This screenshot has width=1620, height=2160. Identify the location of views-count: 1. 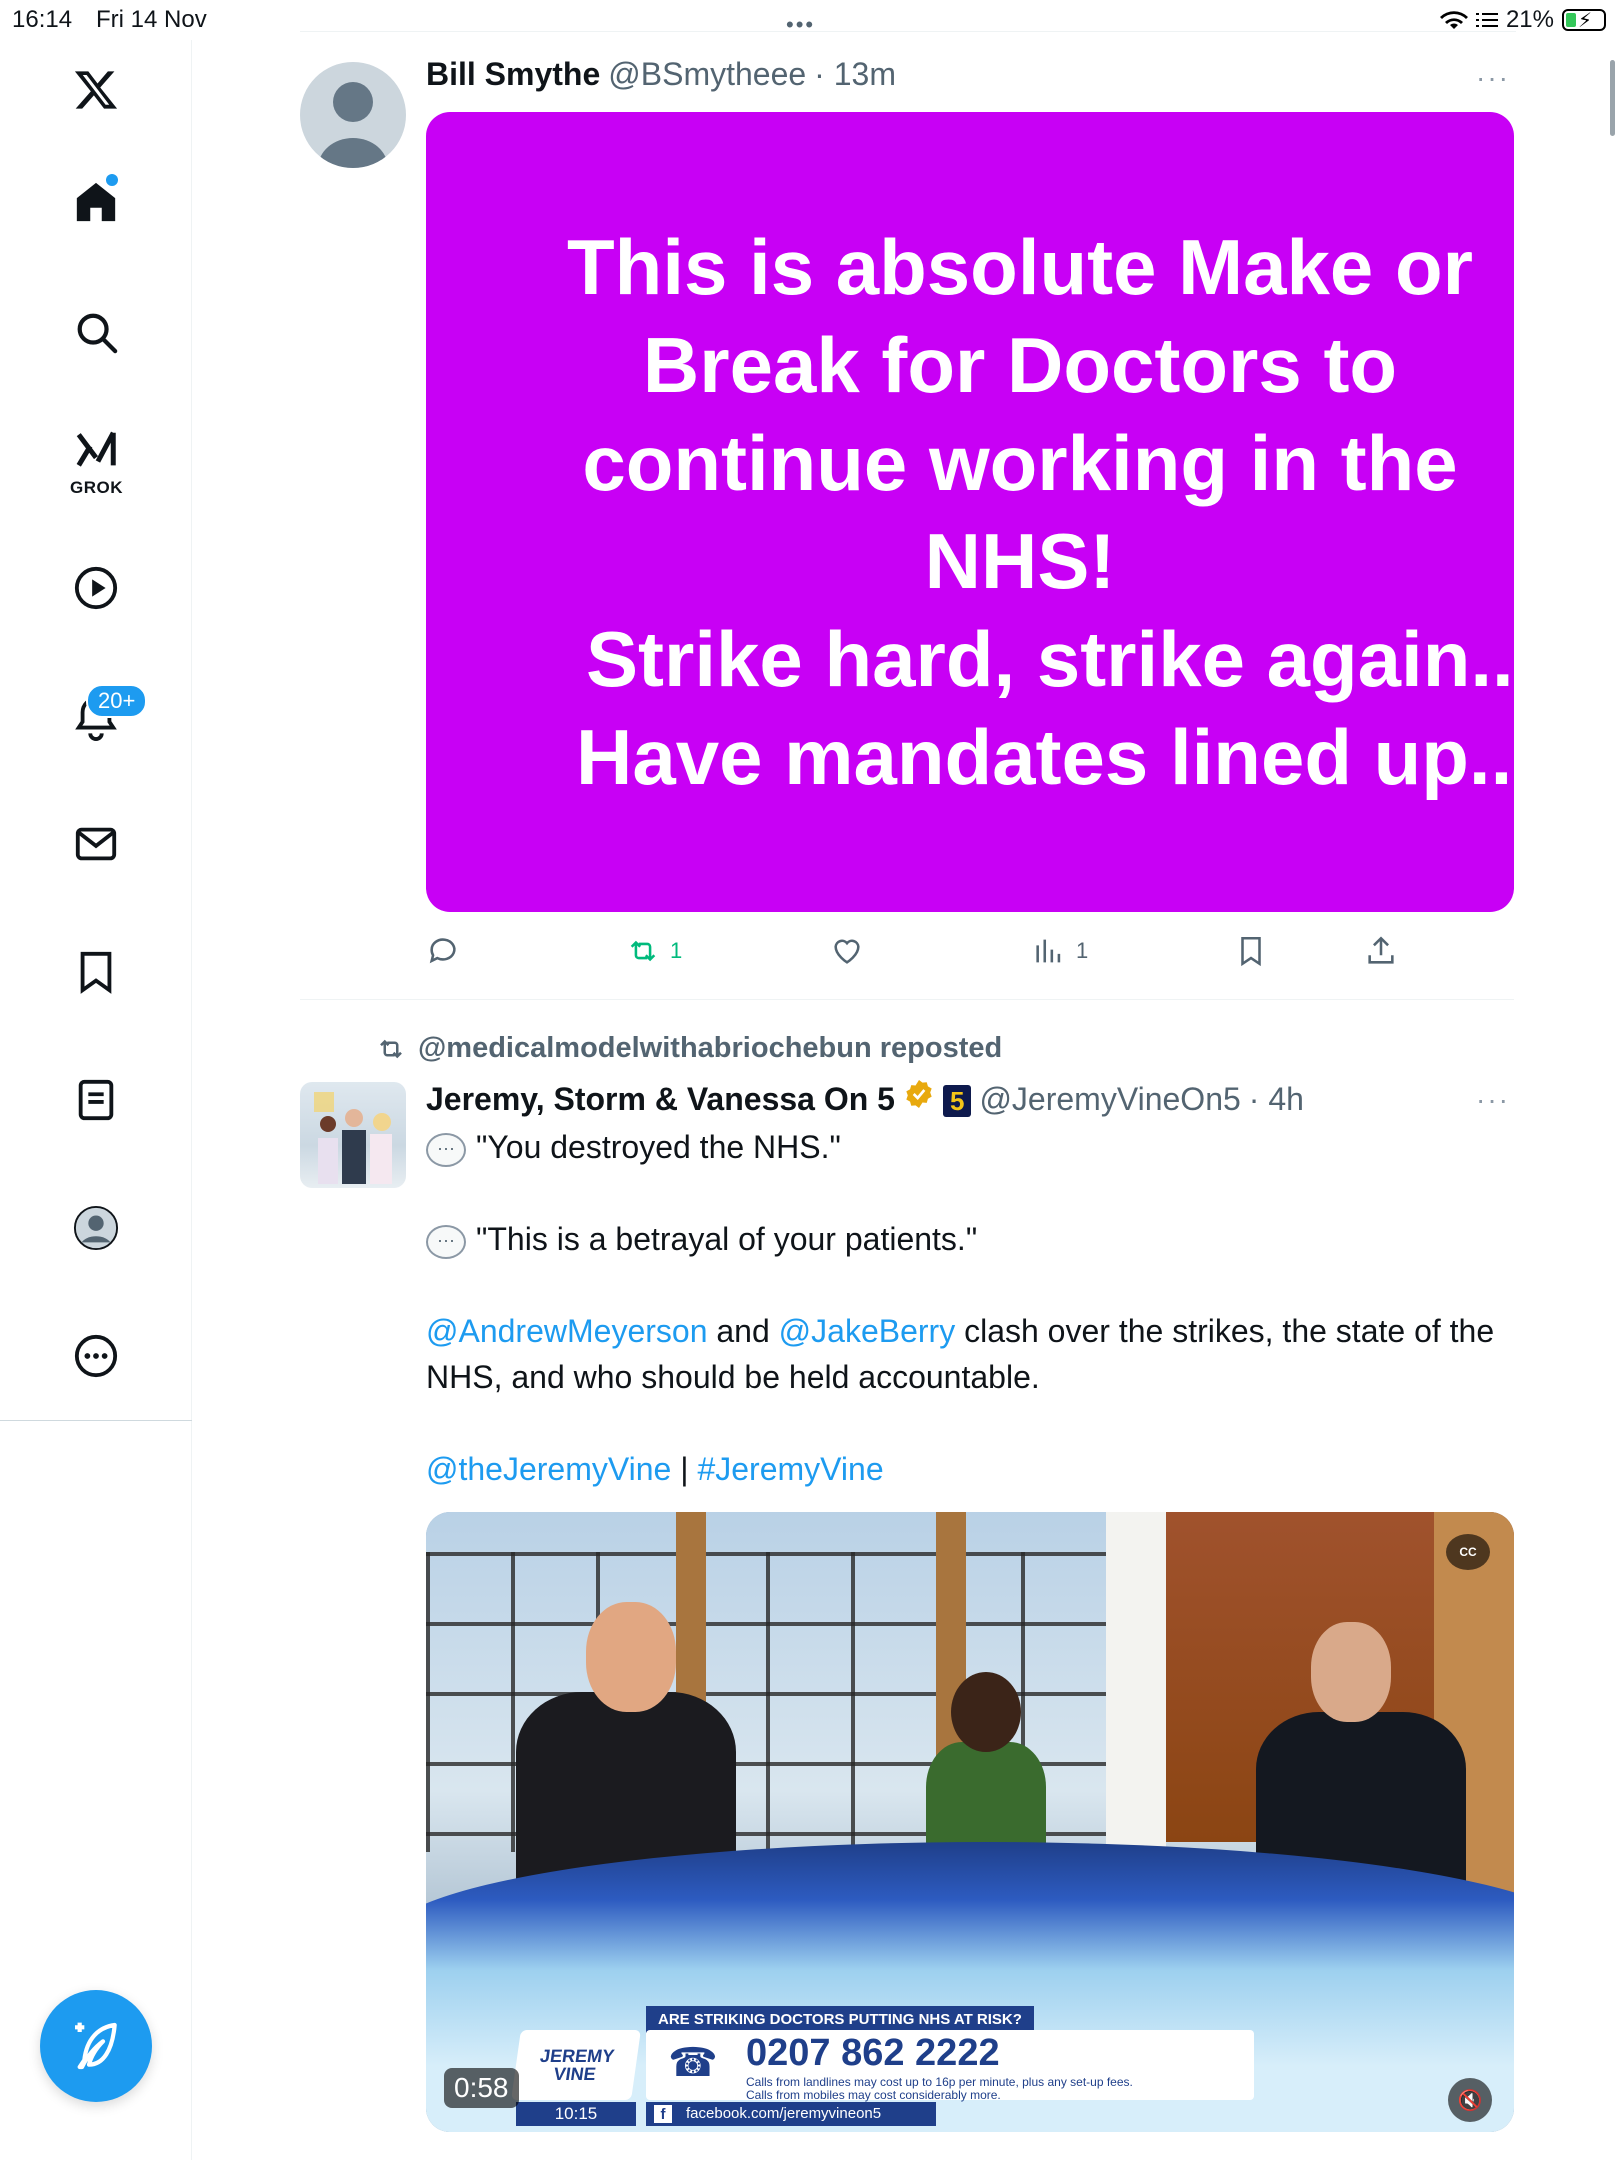
(1082, 950).